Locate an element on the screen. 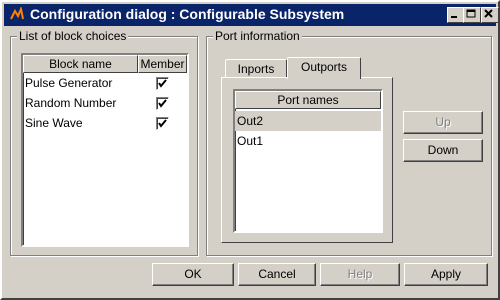 The height and width of the screenshot is (300, 500). block-choices-legend: List of block choices is located at coordinates (73, 36).